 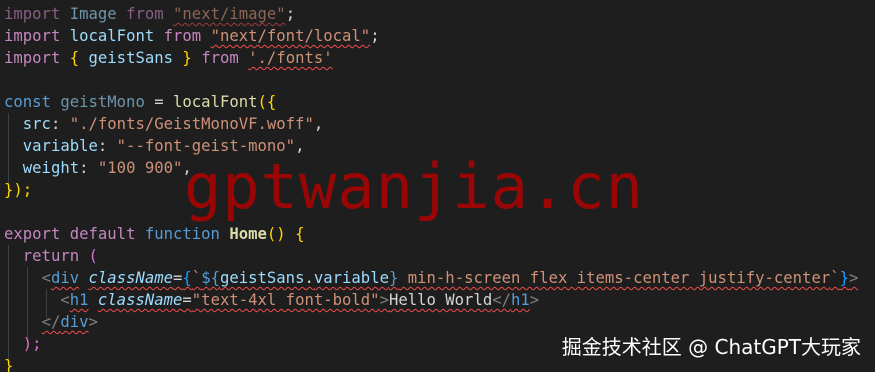 I want to click on module-string: './fonts', so click(x=290, y=58).